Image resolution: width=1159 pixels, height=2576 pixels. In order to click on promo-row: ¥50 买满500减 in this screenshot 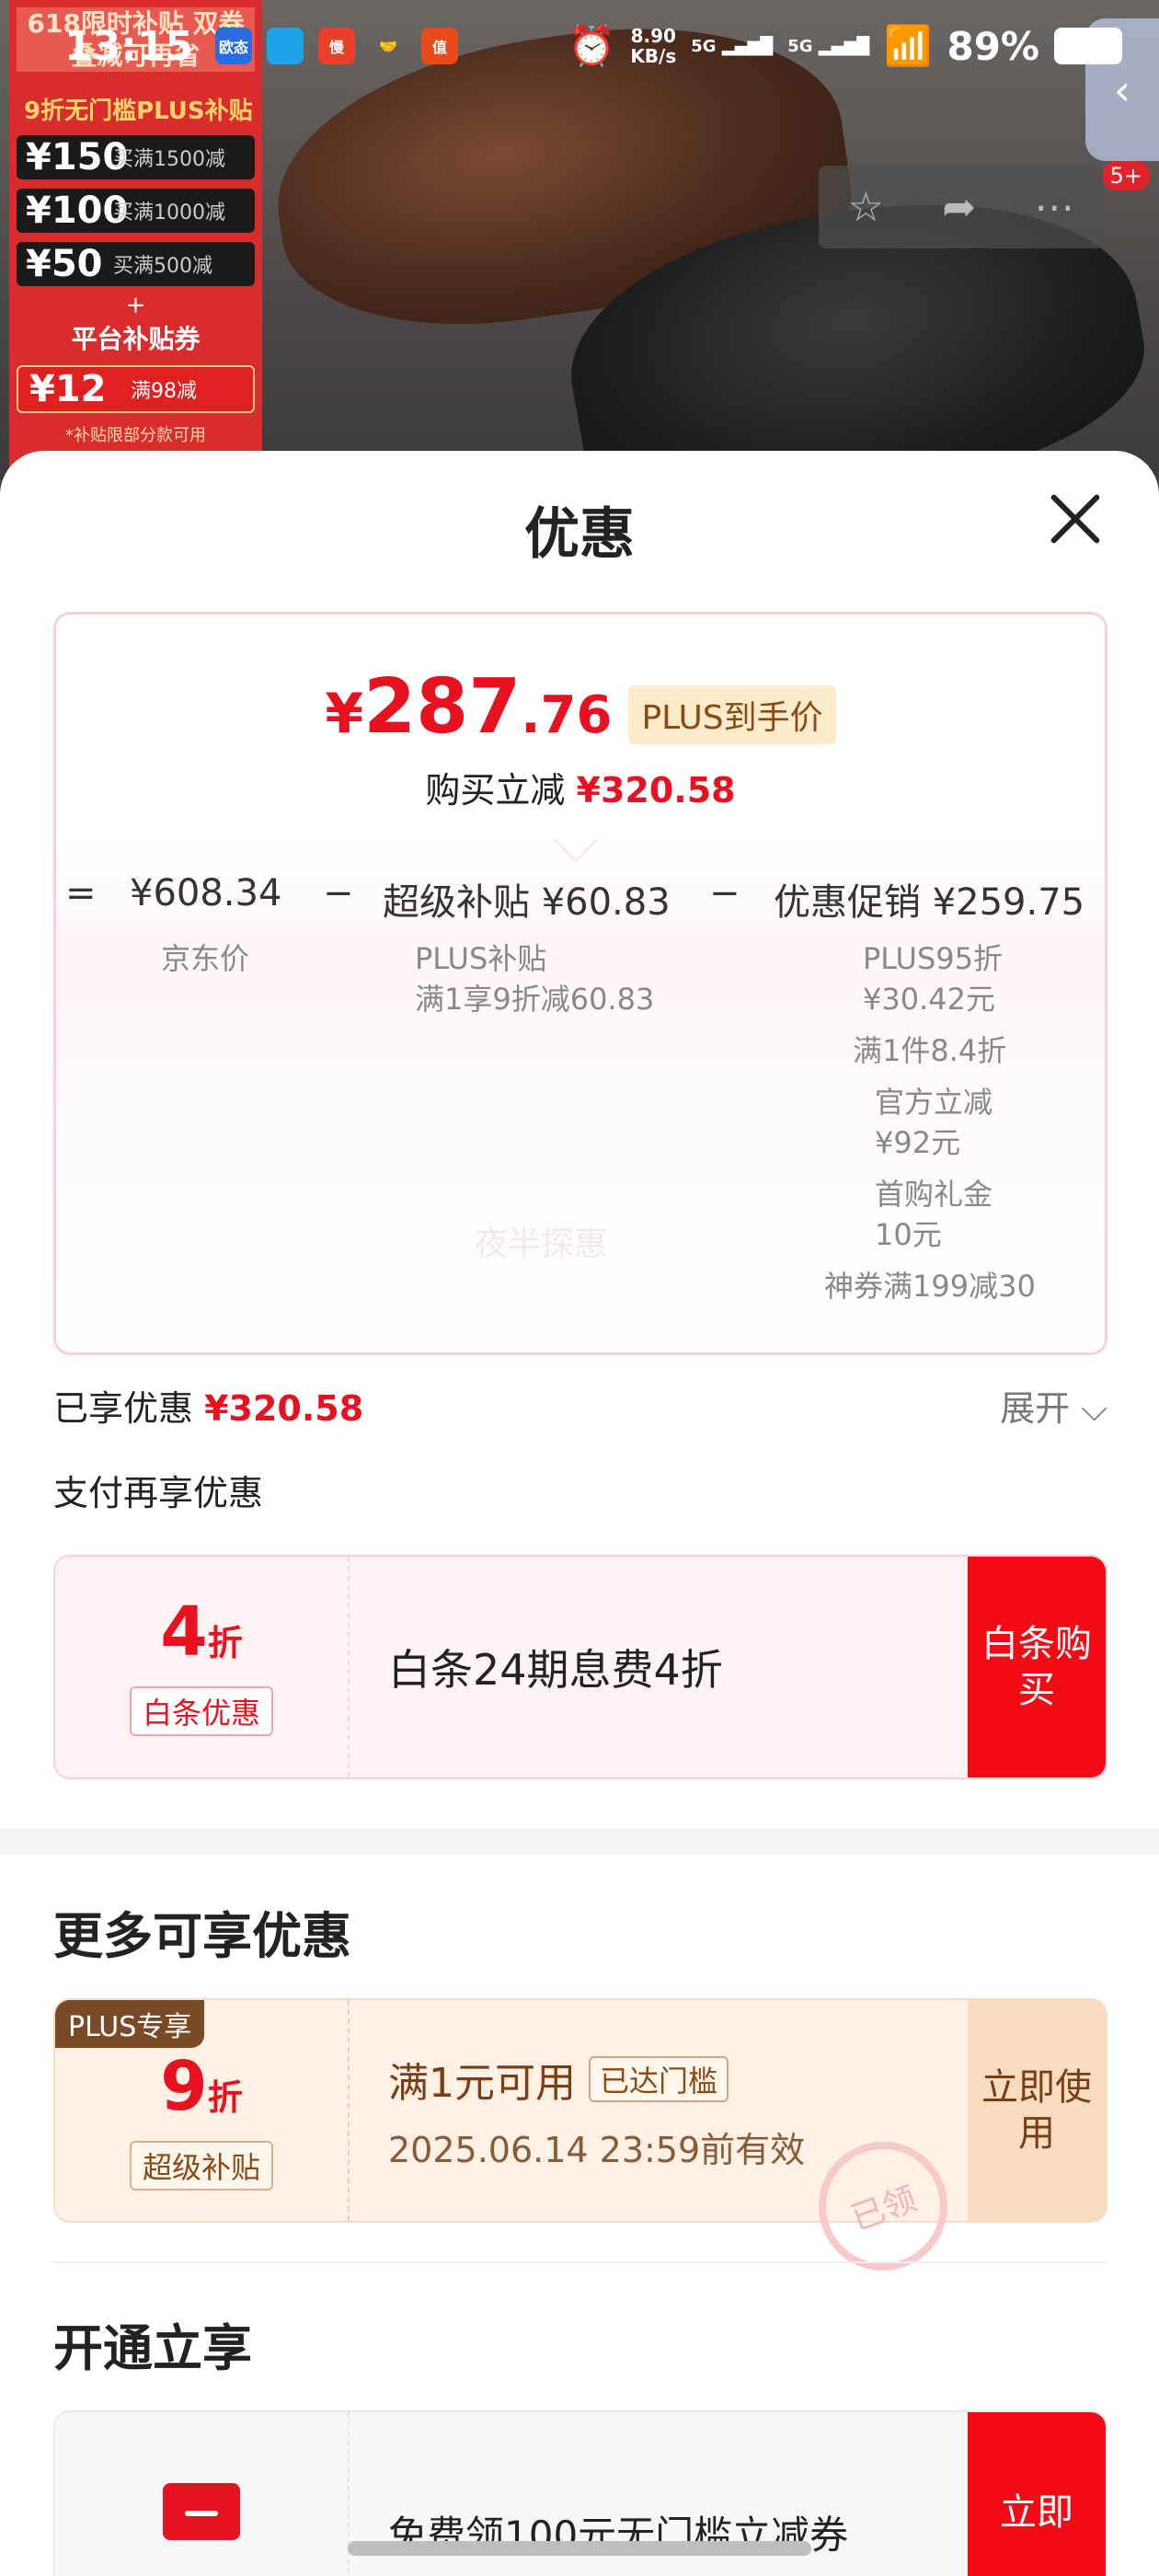, I will do `click(136, 264)`.